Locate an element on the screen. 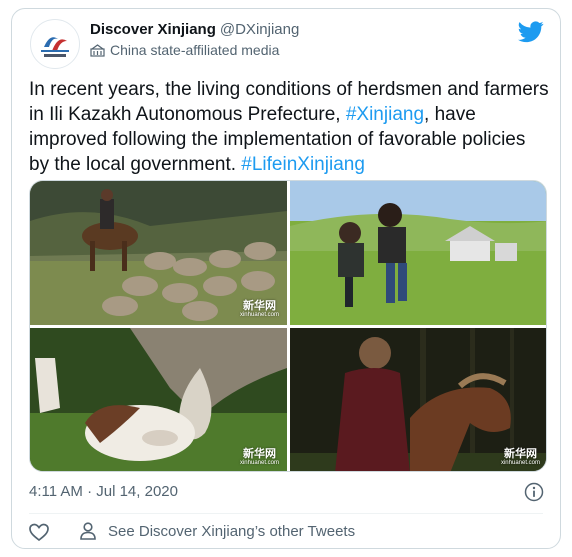 Image resolution: width=572 pixels, height=557 pixels. twitter-bird-icon is located at coordinates (531, 32).